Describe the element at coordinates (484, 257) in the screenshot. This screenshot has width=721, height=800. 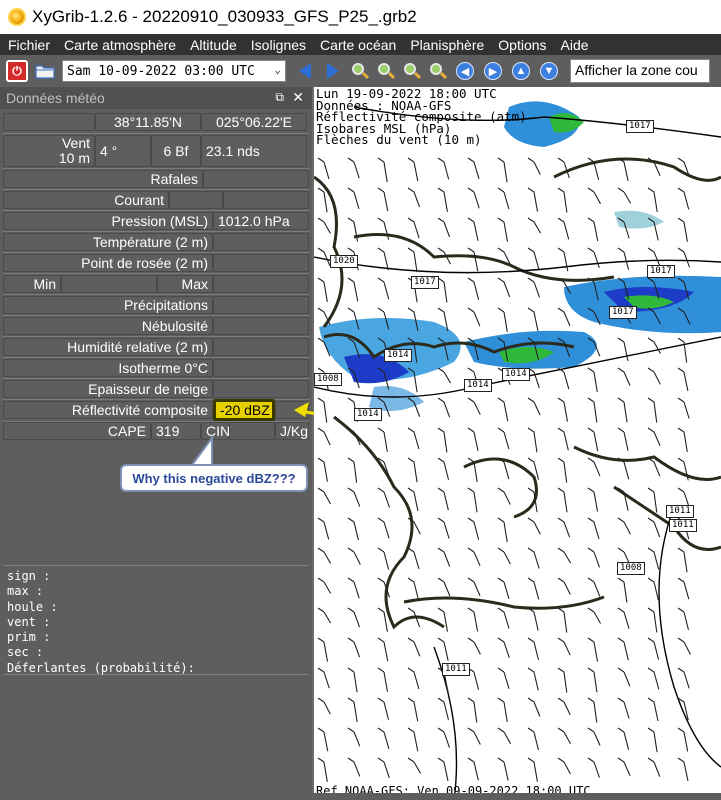
I see `coastline` at that location.